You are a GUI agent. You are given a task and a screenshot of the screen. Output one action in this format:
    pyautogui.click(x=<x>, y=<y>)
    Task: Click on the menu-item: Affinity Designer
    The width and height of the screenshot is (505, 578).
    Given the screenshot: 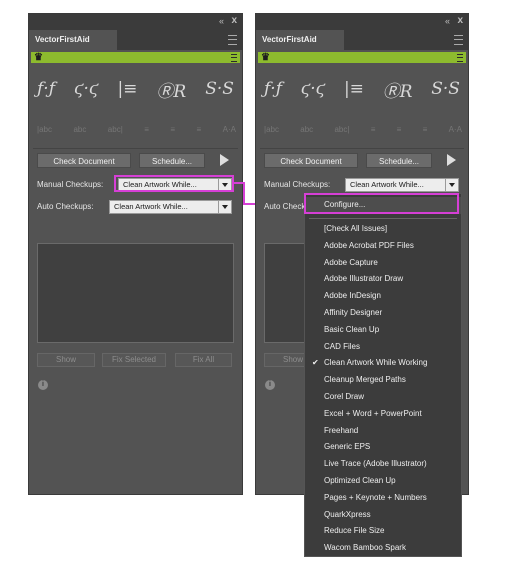 What is the action you would take?
    pyautogui.click(x=383, y=313)
    